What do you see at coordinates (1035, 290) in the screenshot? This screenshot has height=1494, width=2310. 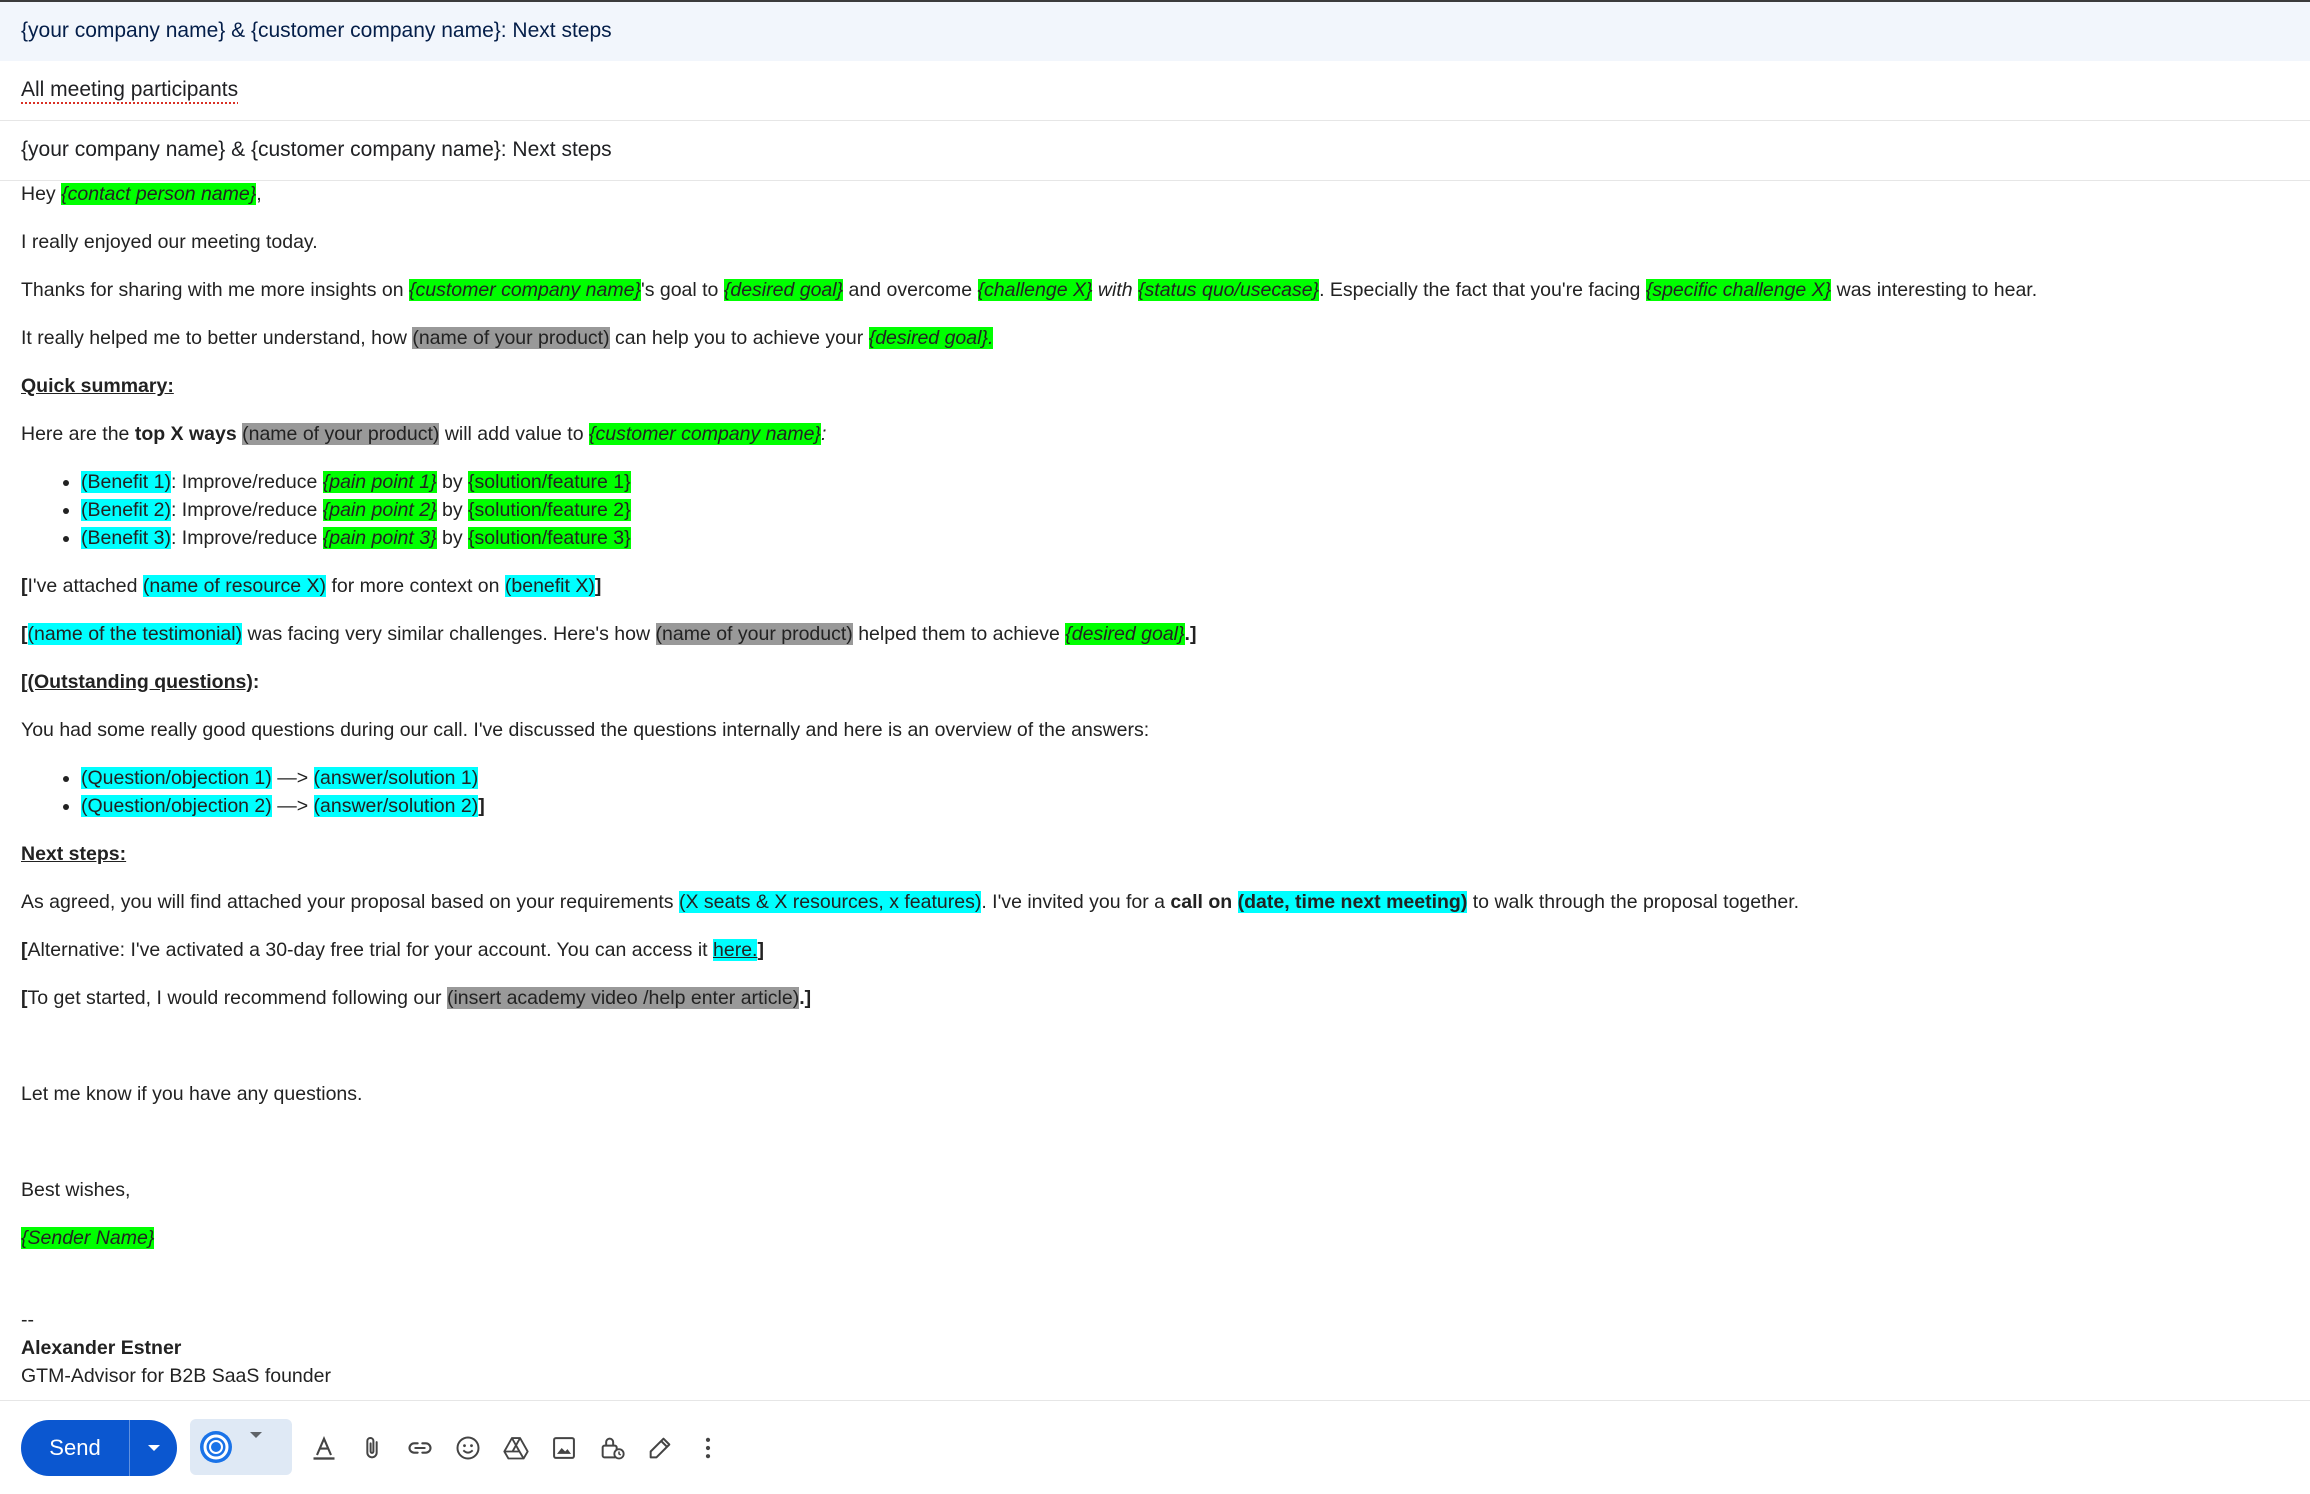 I see `placeholder-challenge: {challenge X}` at bounding box center [1035, 290].